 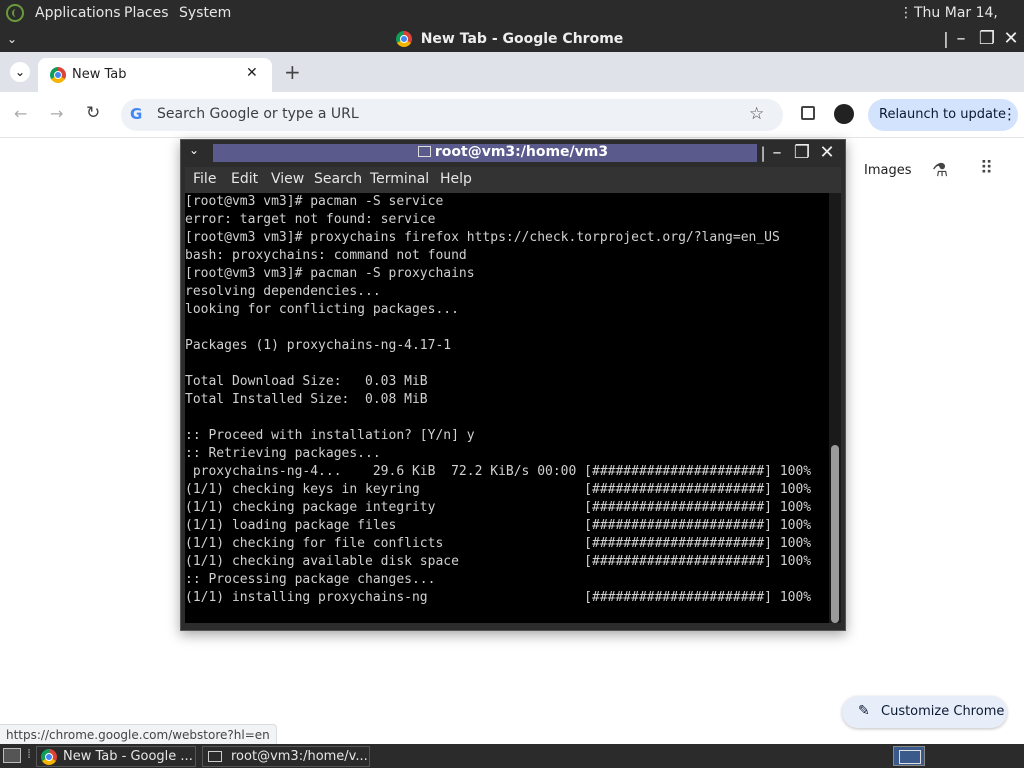 I want to click on chrome-window-titlebar: ⌄ New Tab - Google Chrome | – ❐ ✕, so click(x=512, y=39).